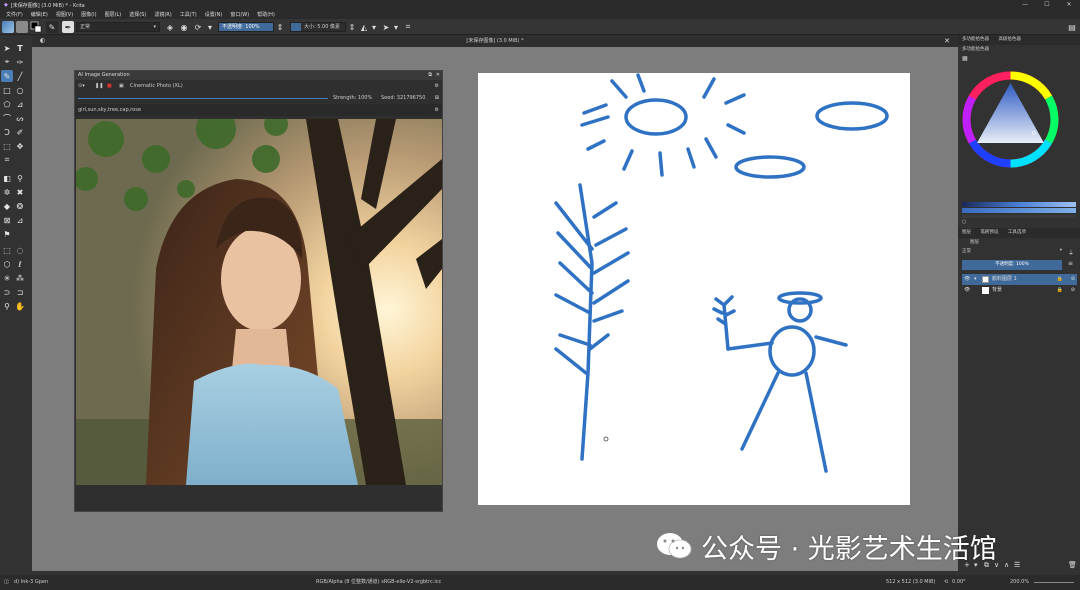  What do you see at coordinates (156, 86) in the screenshot?
I see `style-select: Cinematic Photo (XL)` at bounding box center [156, 86].